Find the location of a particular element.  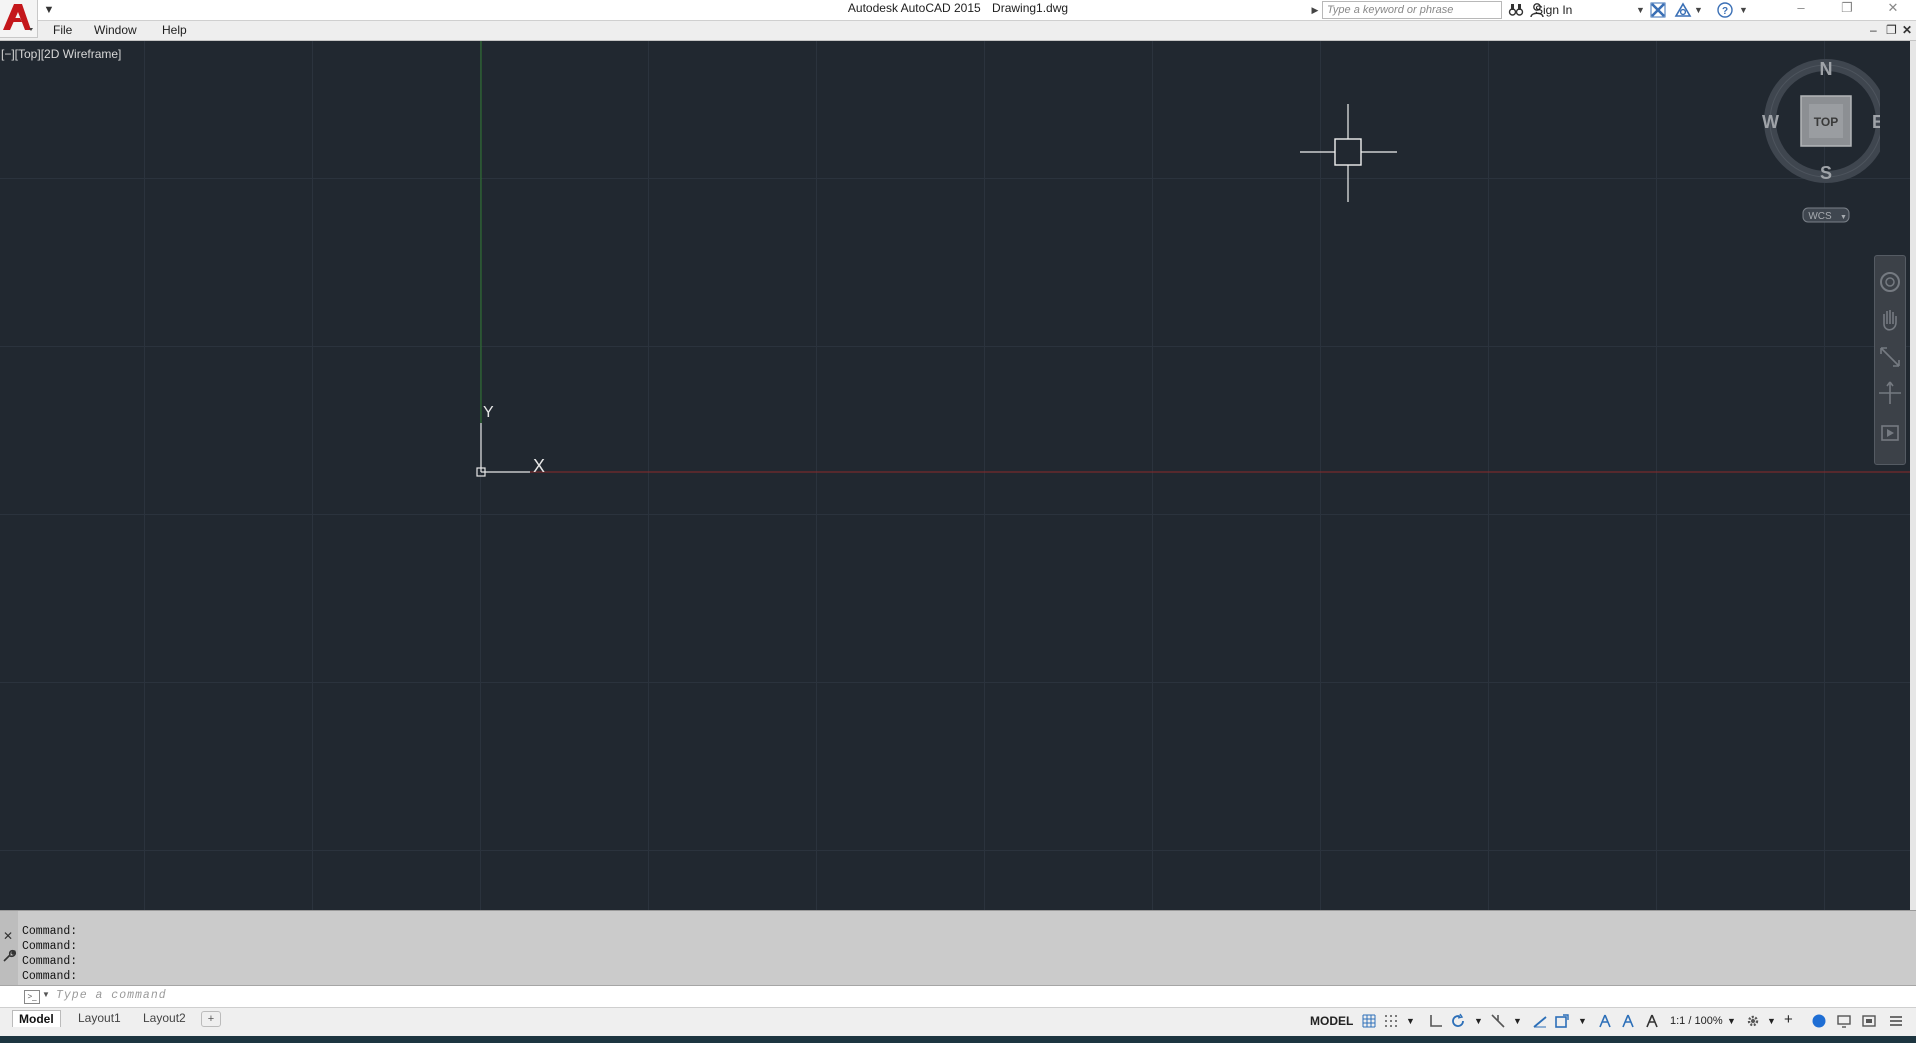

exchange-x-icon is located at coordinates (1658, 10).